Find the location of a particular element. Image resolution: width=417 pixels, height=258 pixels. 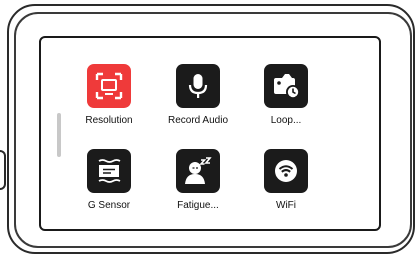

menu-item-g-sensor: G Sensor is located at coordinates (109, 180).